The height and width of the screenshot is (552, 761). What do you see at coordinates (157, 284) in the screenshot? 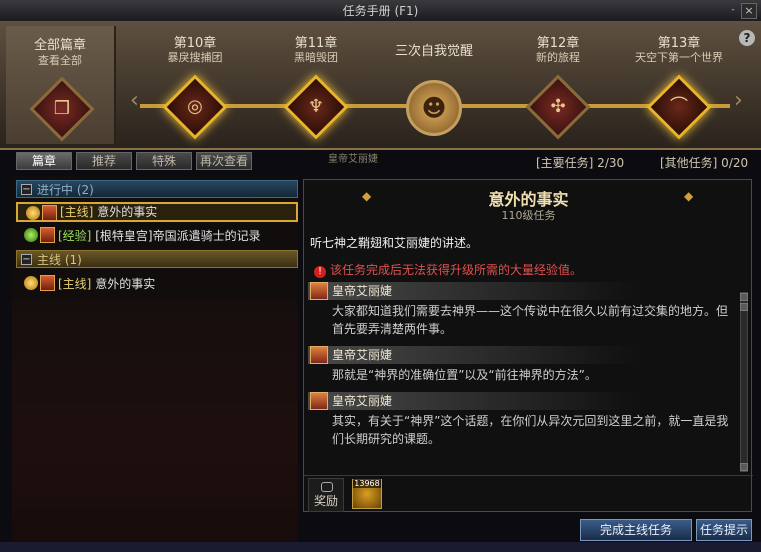
I see `quest-row: [主线] 意外的事实` at bounding box center [157, 284].